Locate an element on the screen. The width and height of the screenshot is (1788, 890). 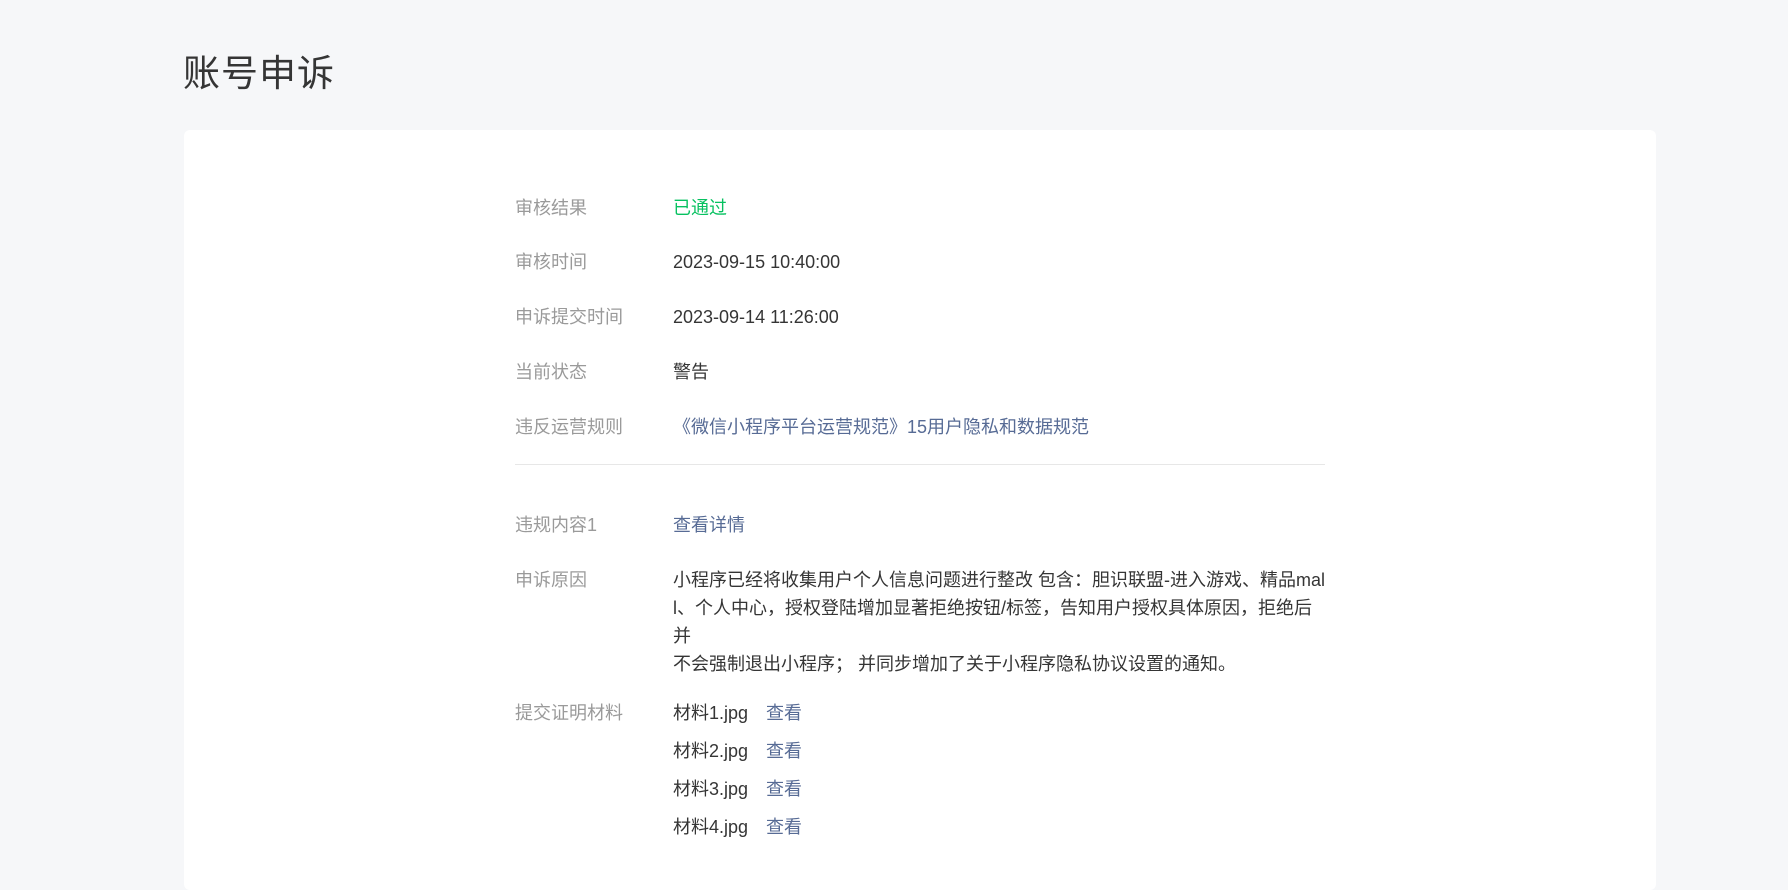
material-file-name: 材料2.jpg is located at coordinates (711, 751).